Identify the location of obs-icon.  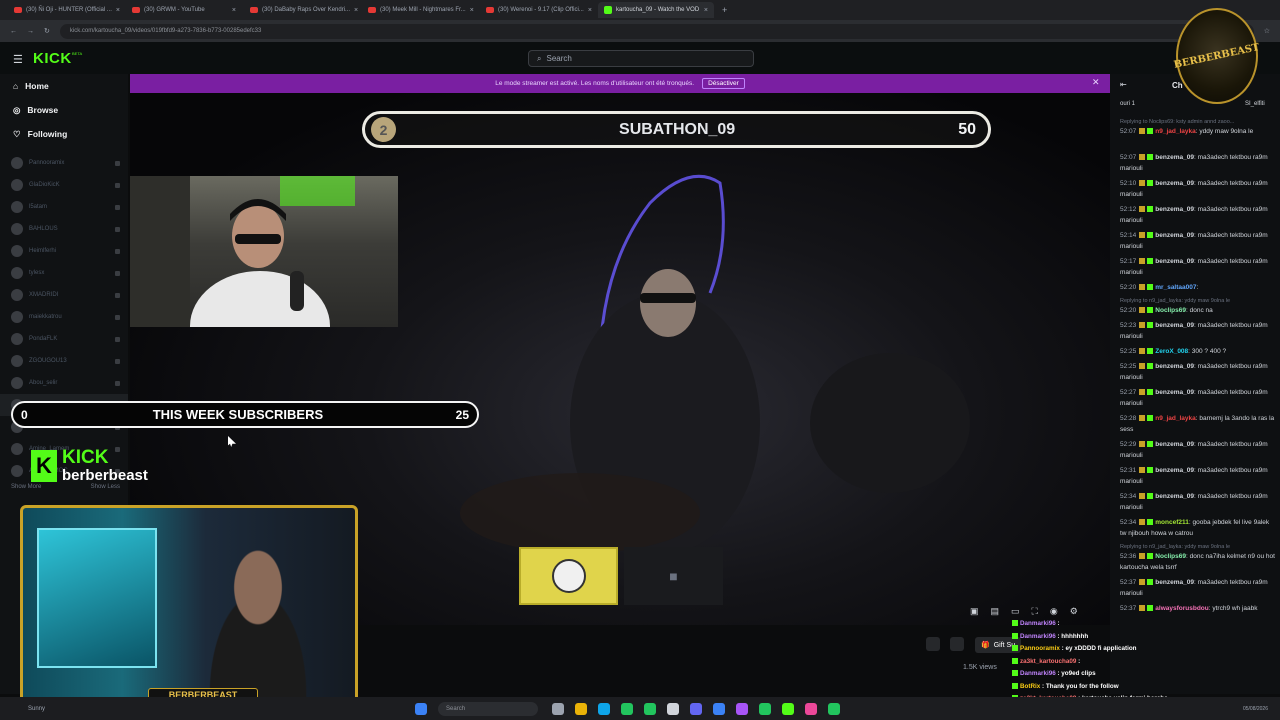
(673, 708).